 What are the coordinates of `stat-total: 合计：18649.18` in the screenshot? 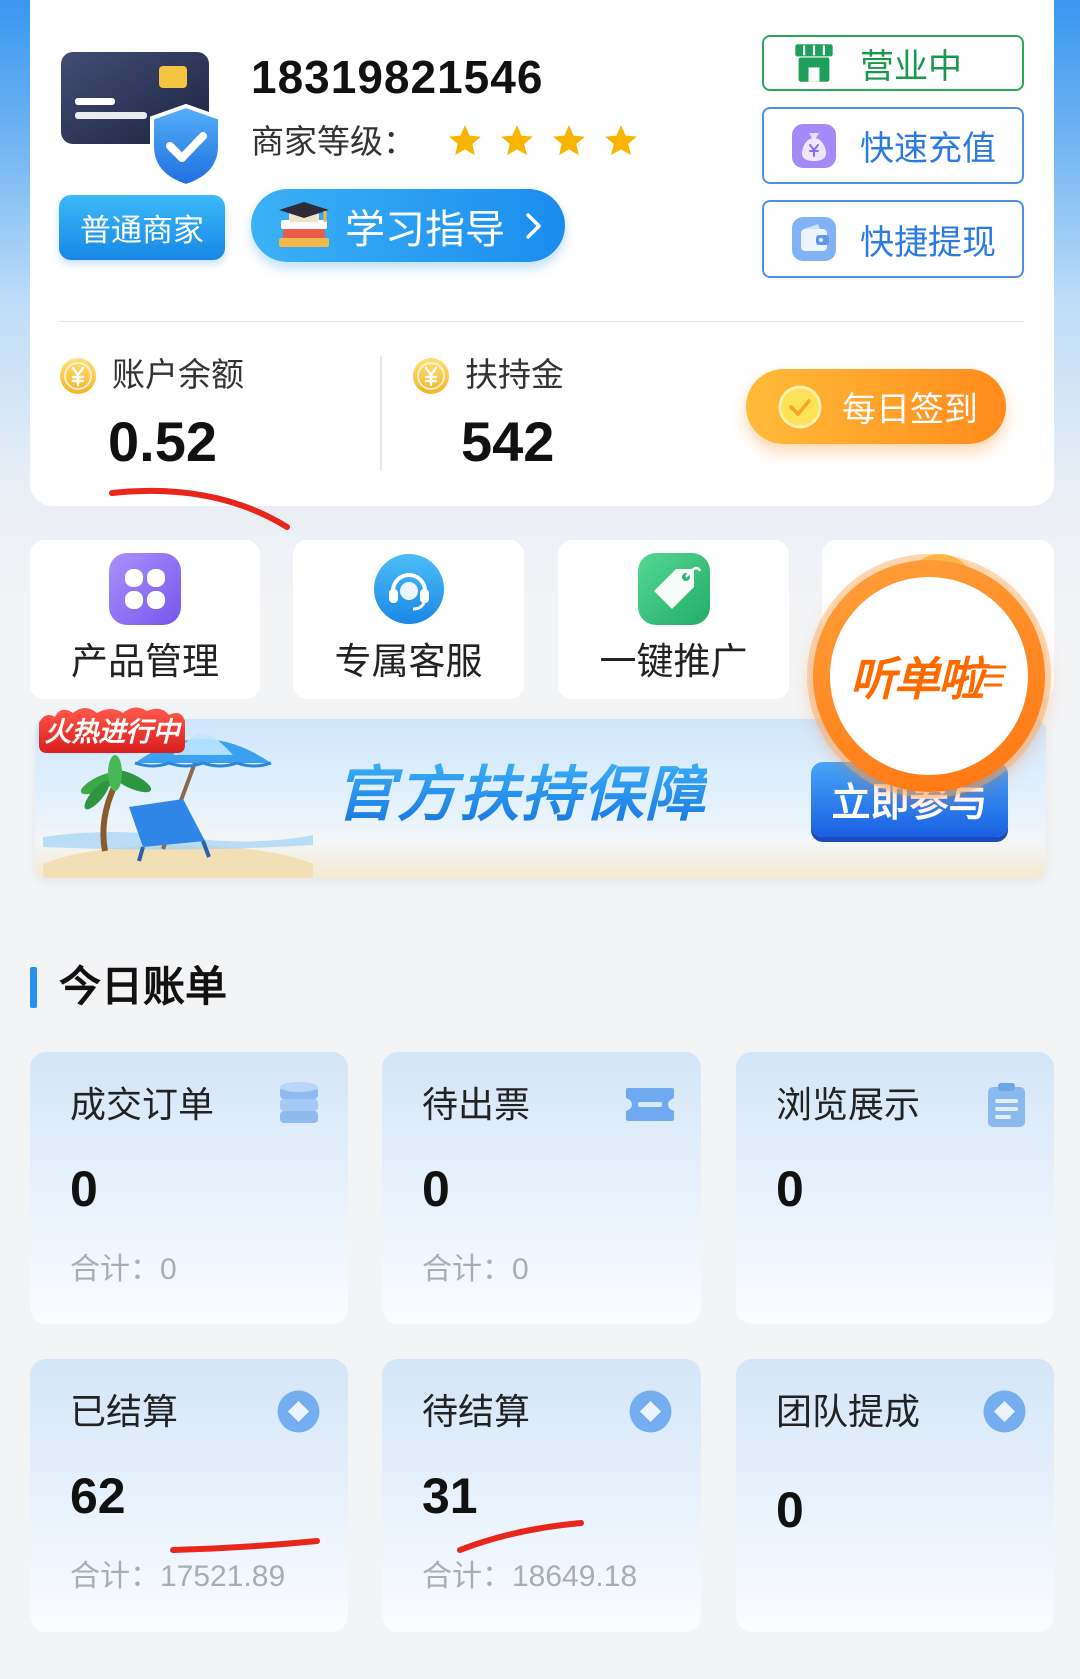 It's located at (529, 1577).